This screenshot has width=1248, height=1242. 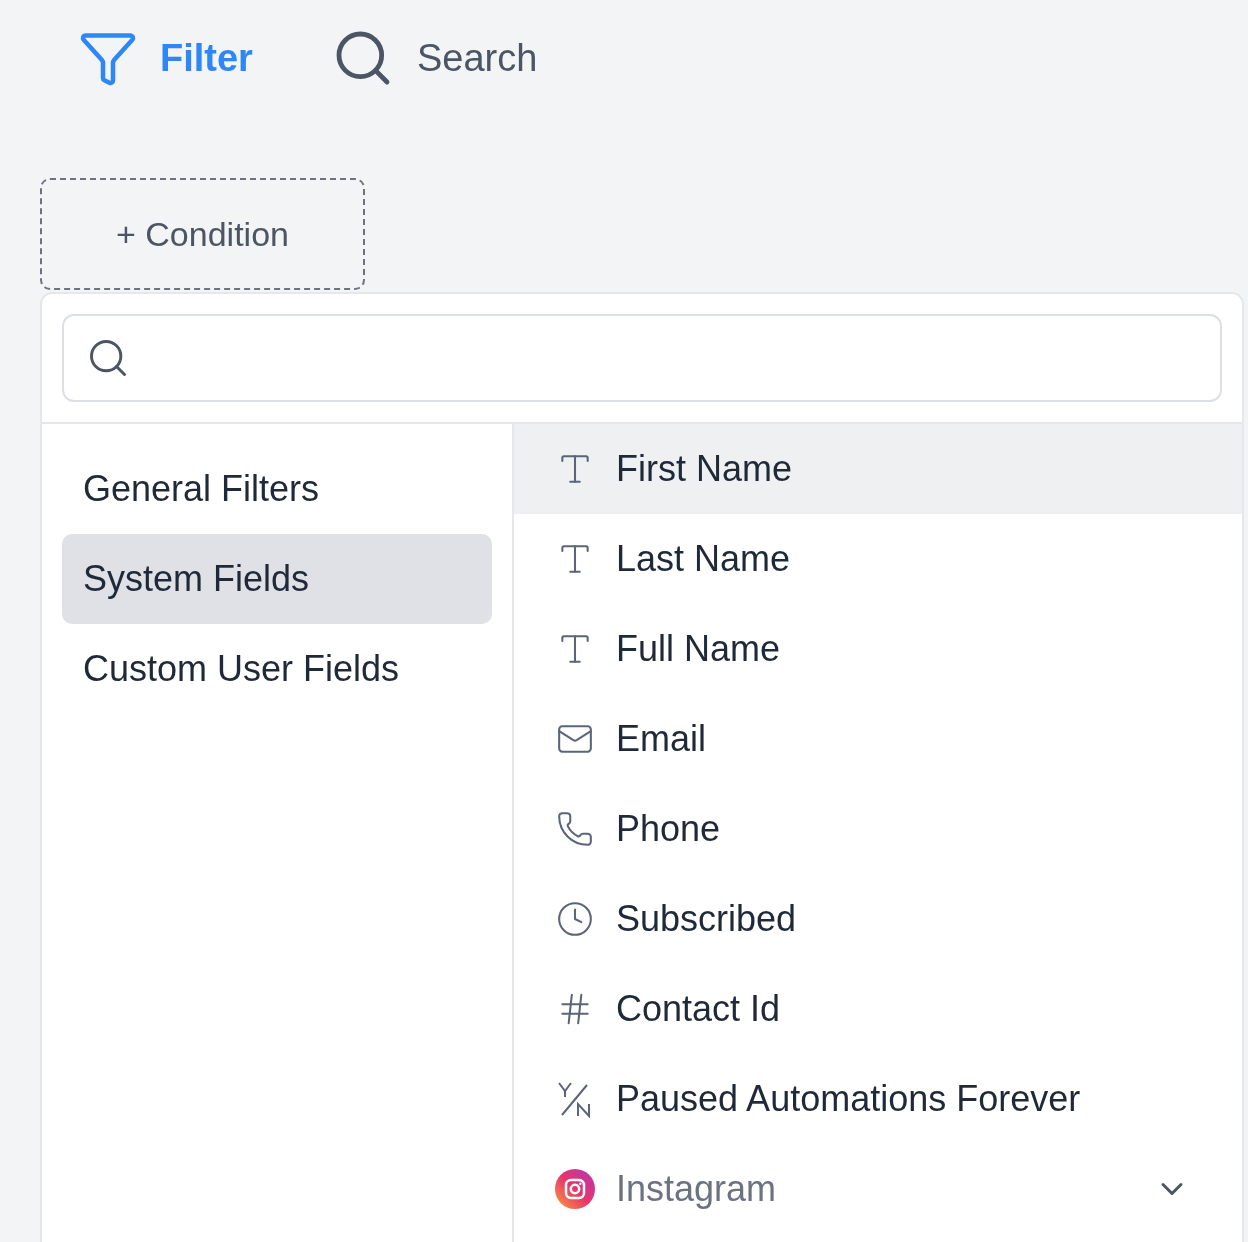 What do you see at coordinates (575, 829) in the screenshot?
I see `phone-icon` at bounding box center [575, 829].